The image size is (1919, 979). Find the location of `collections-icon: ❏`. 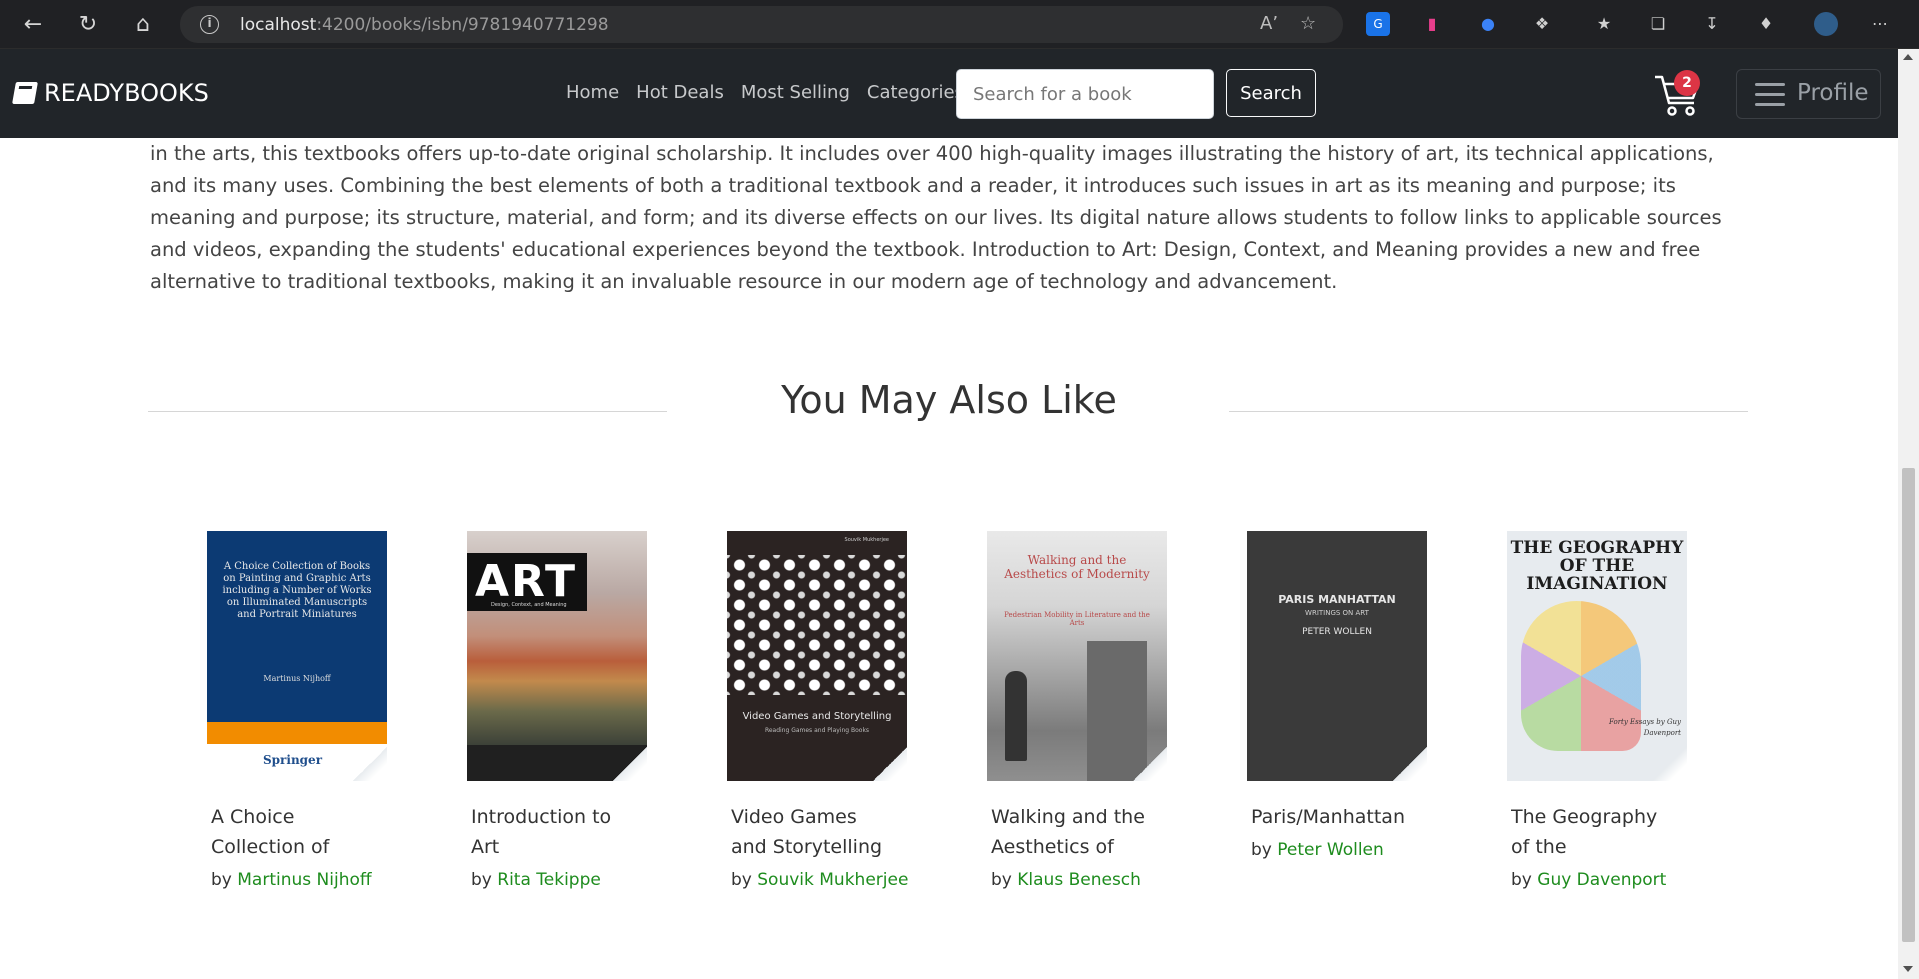

collections-icon: ❏ is located at coordinates (1658, 24).